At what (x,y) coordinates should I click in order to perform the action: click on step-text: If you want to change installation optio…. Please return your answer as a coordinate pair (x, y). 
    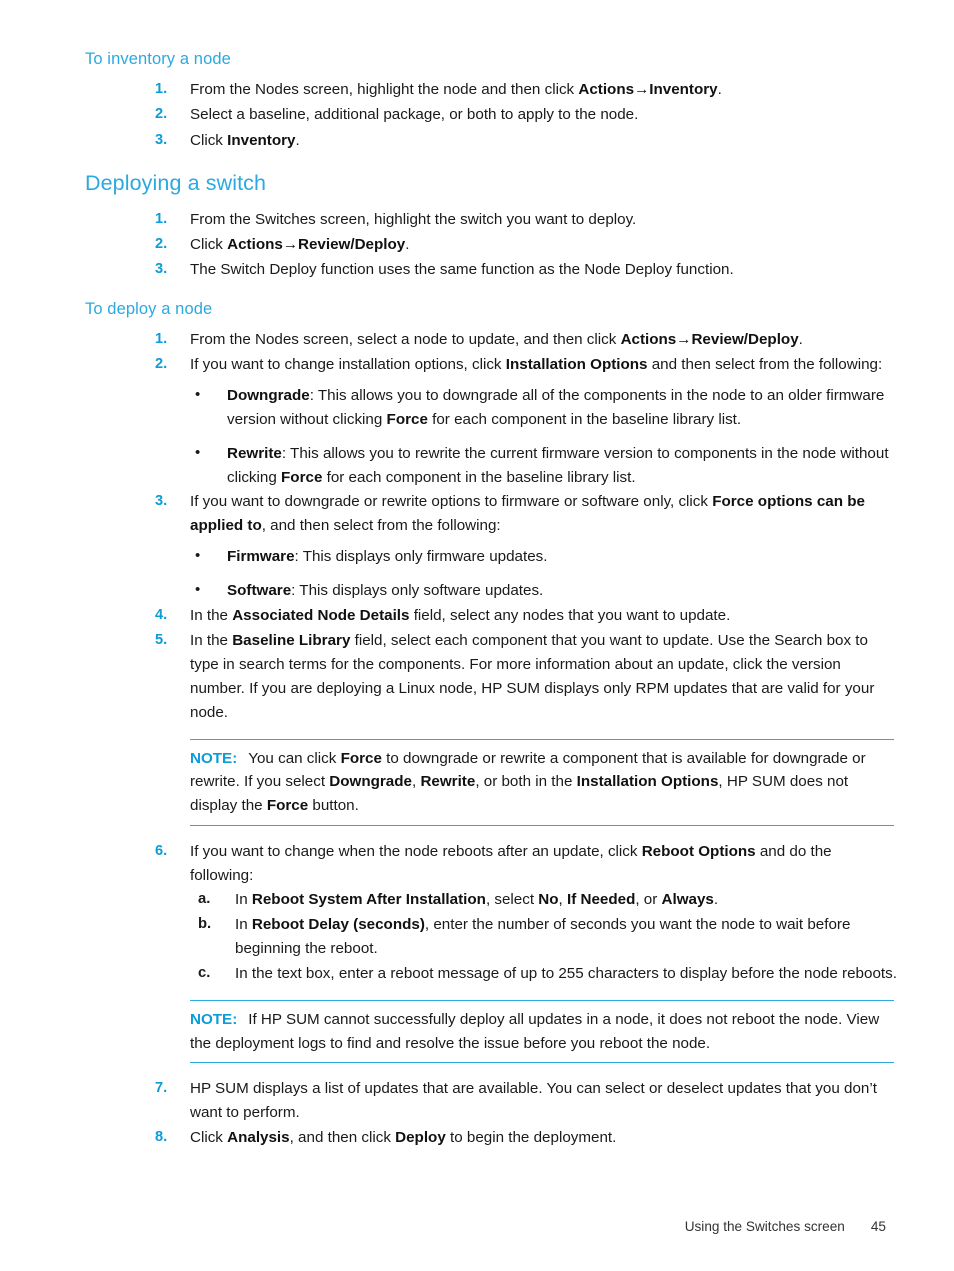
    Looking at the image, I should click on (536, 364).